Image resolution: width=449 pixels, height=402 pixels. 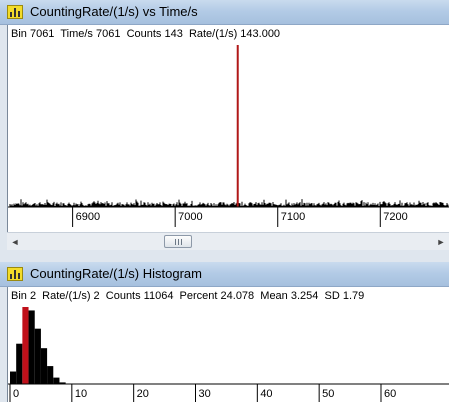 I want to click on x-tick-label: 30, so click(x=204, y=394).